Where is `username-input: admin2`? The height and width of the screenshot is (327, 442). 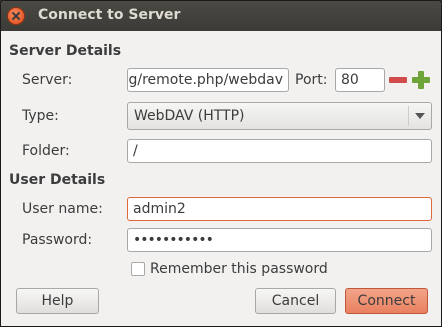
username-input: admin2 is located at coordinates (279, 209).